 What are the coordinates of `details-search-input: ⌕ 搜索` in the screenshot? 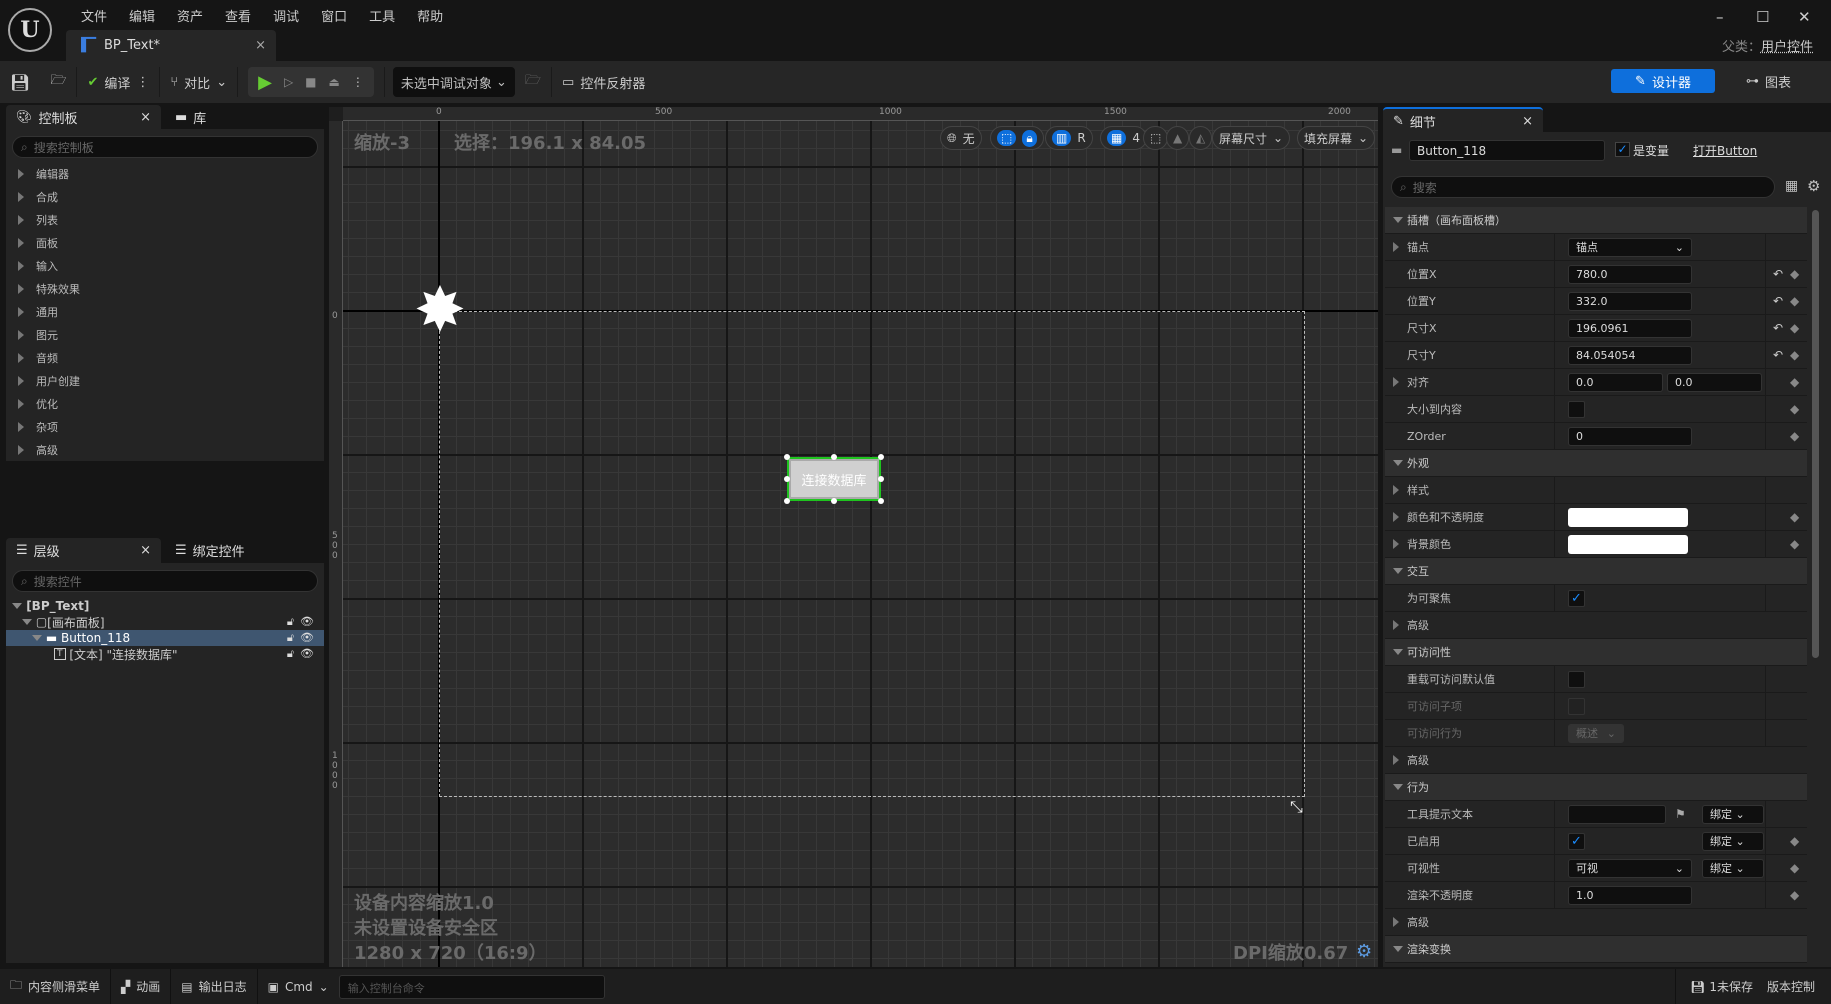 It's located at (1583, 187).